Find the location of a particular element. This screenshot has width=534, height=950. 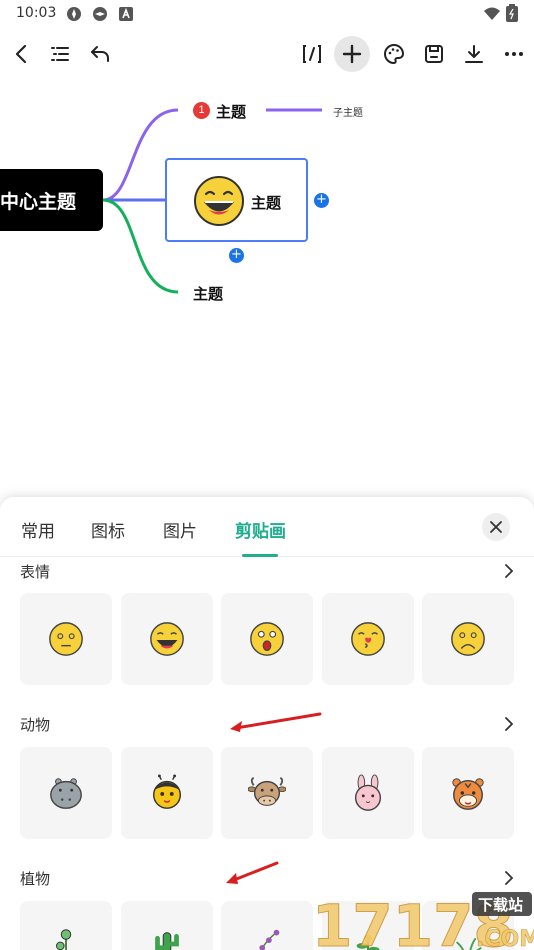

sheet-tabs: 常用 图标 图片 剪贴画 is located at coordinates (267, 527).